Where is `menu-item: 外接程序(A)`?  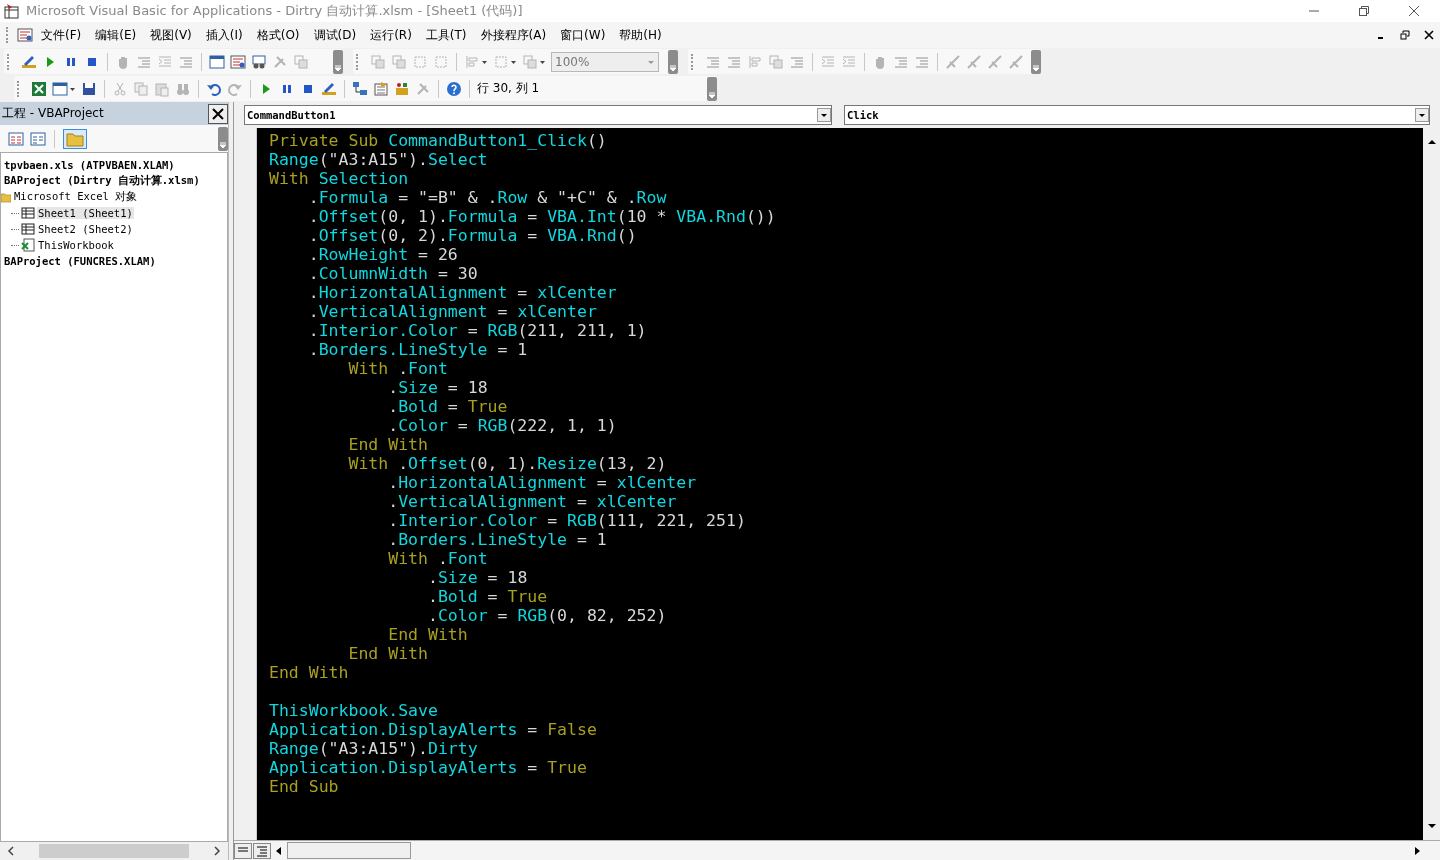 menu-item: 外接程序(A) is located at coordinates (513, 35).